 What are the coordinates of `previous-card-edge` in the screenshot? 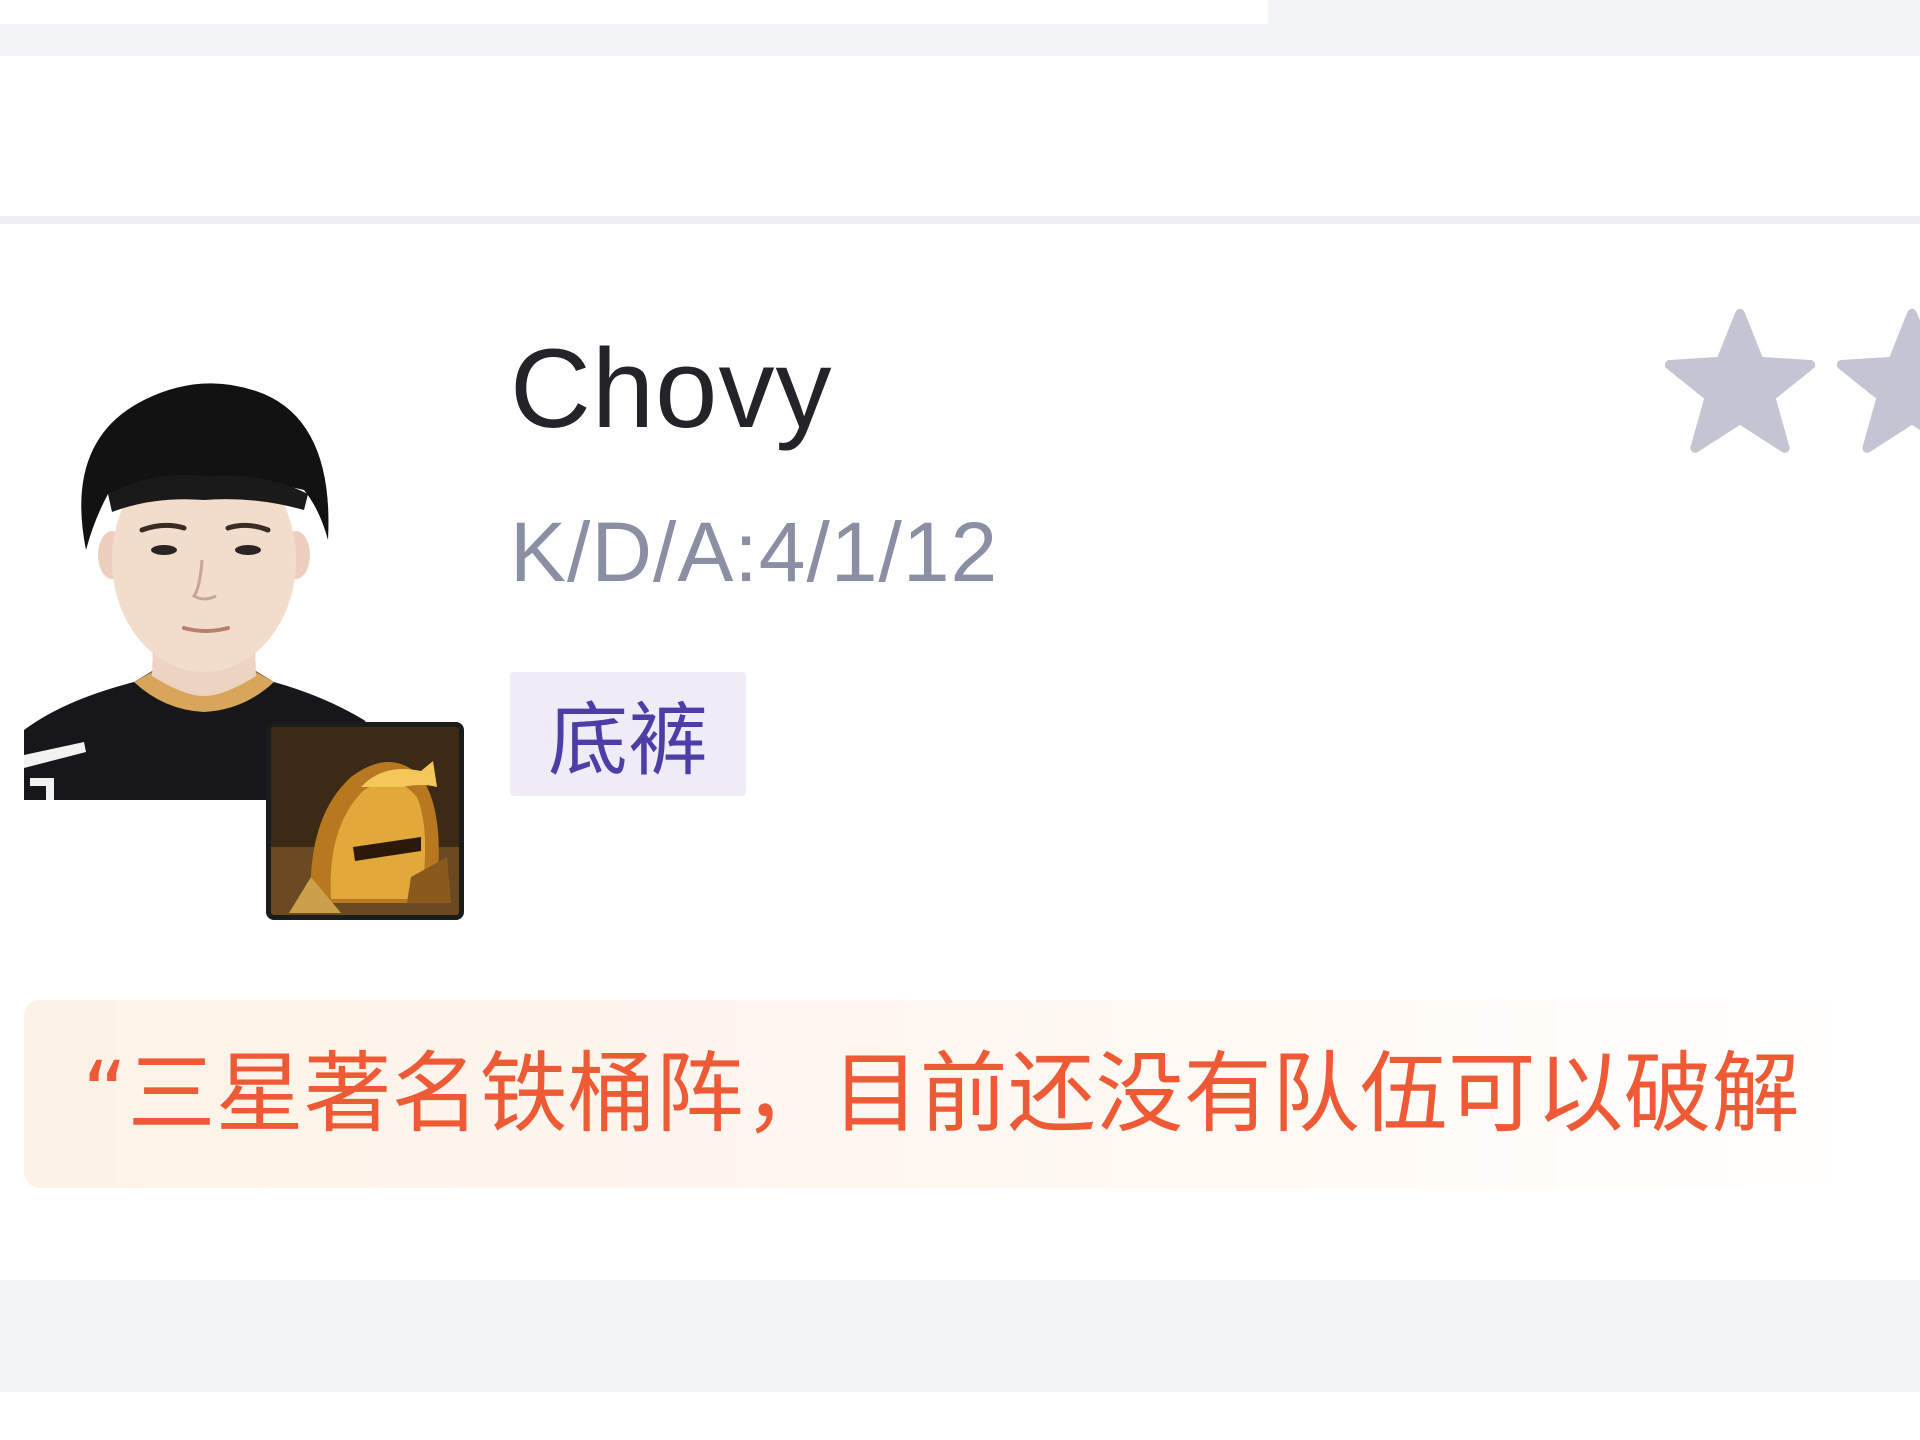 It's located at (960, 28).